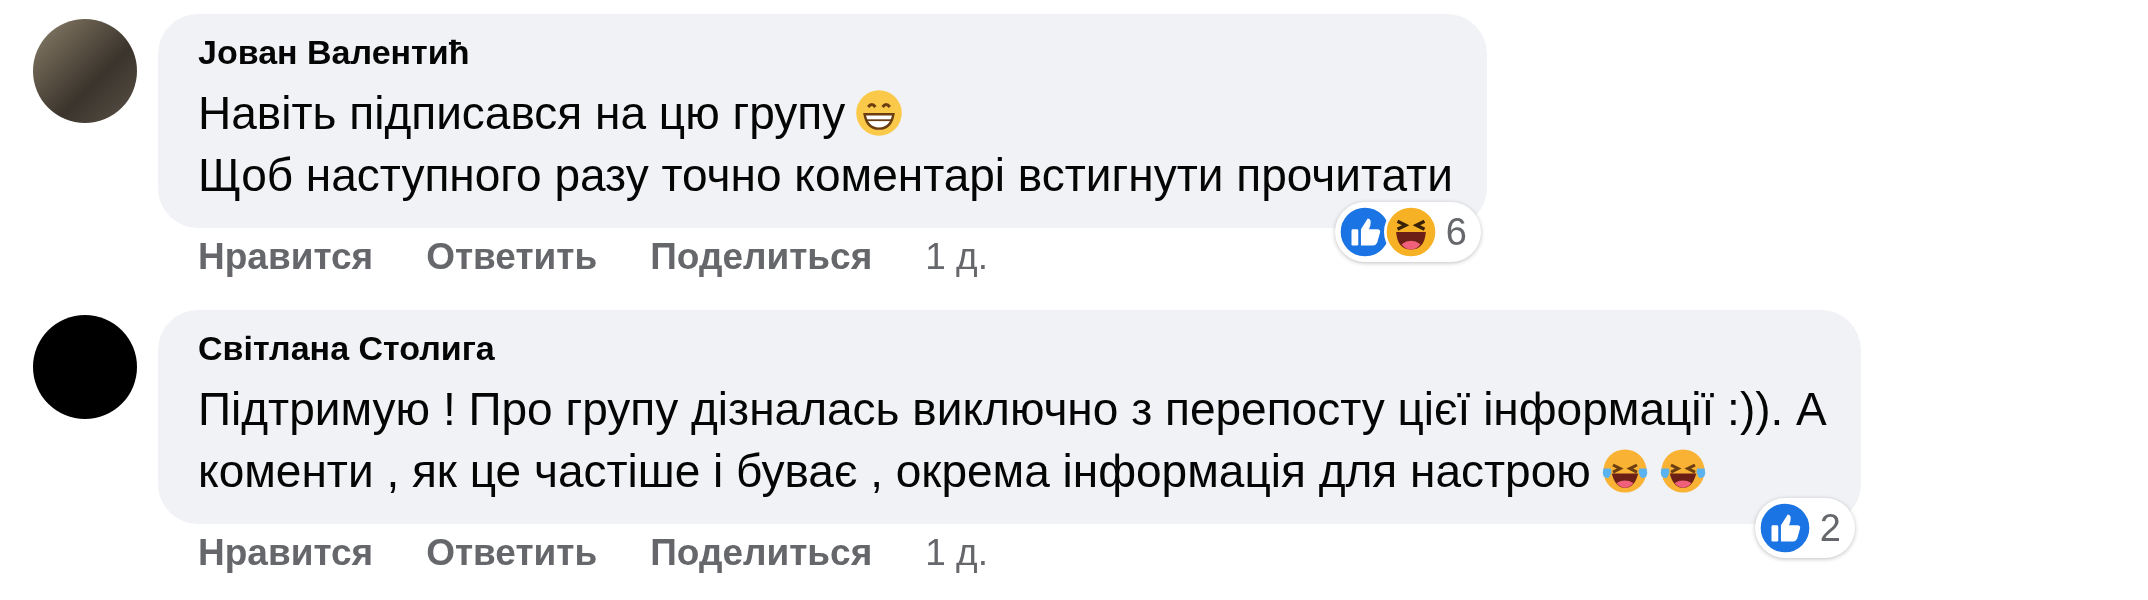 The image size is (2148, 600). I want to click on comment-text-line: коменти , як це частіше і буває , окрема інформація для настрою, so click(894, 471).